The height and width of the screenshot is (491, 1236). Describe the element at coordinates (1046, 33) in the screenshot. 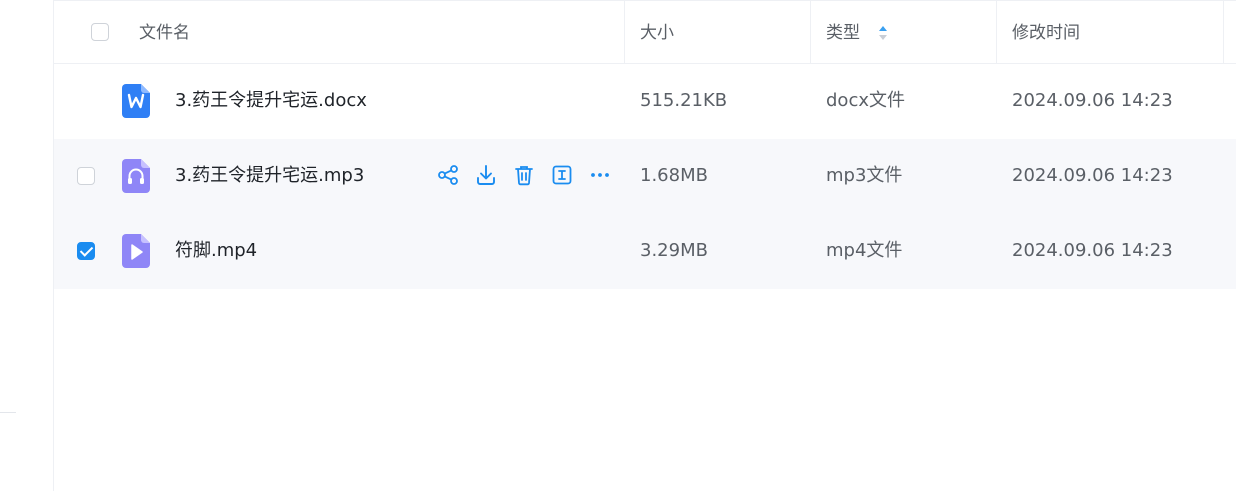

I see `header-modified: 修改时间` at that location.